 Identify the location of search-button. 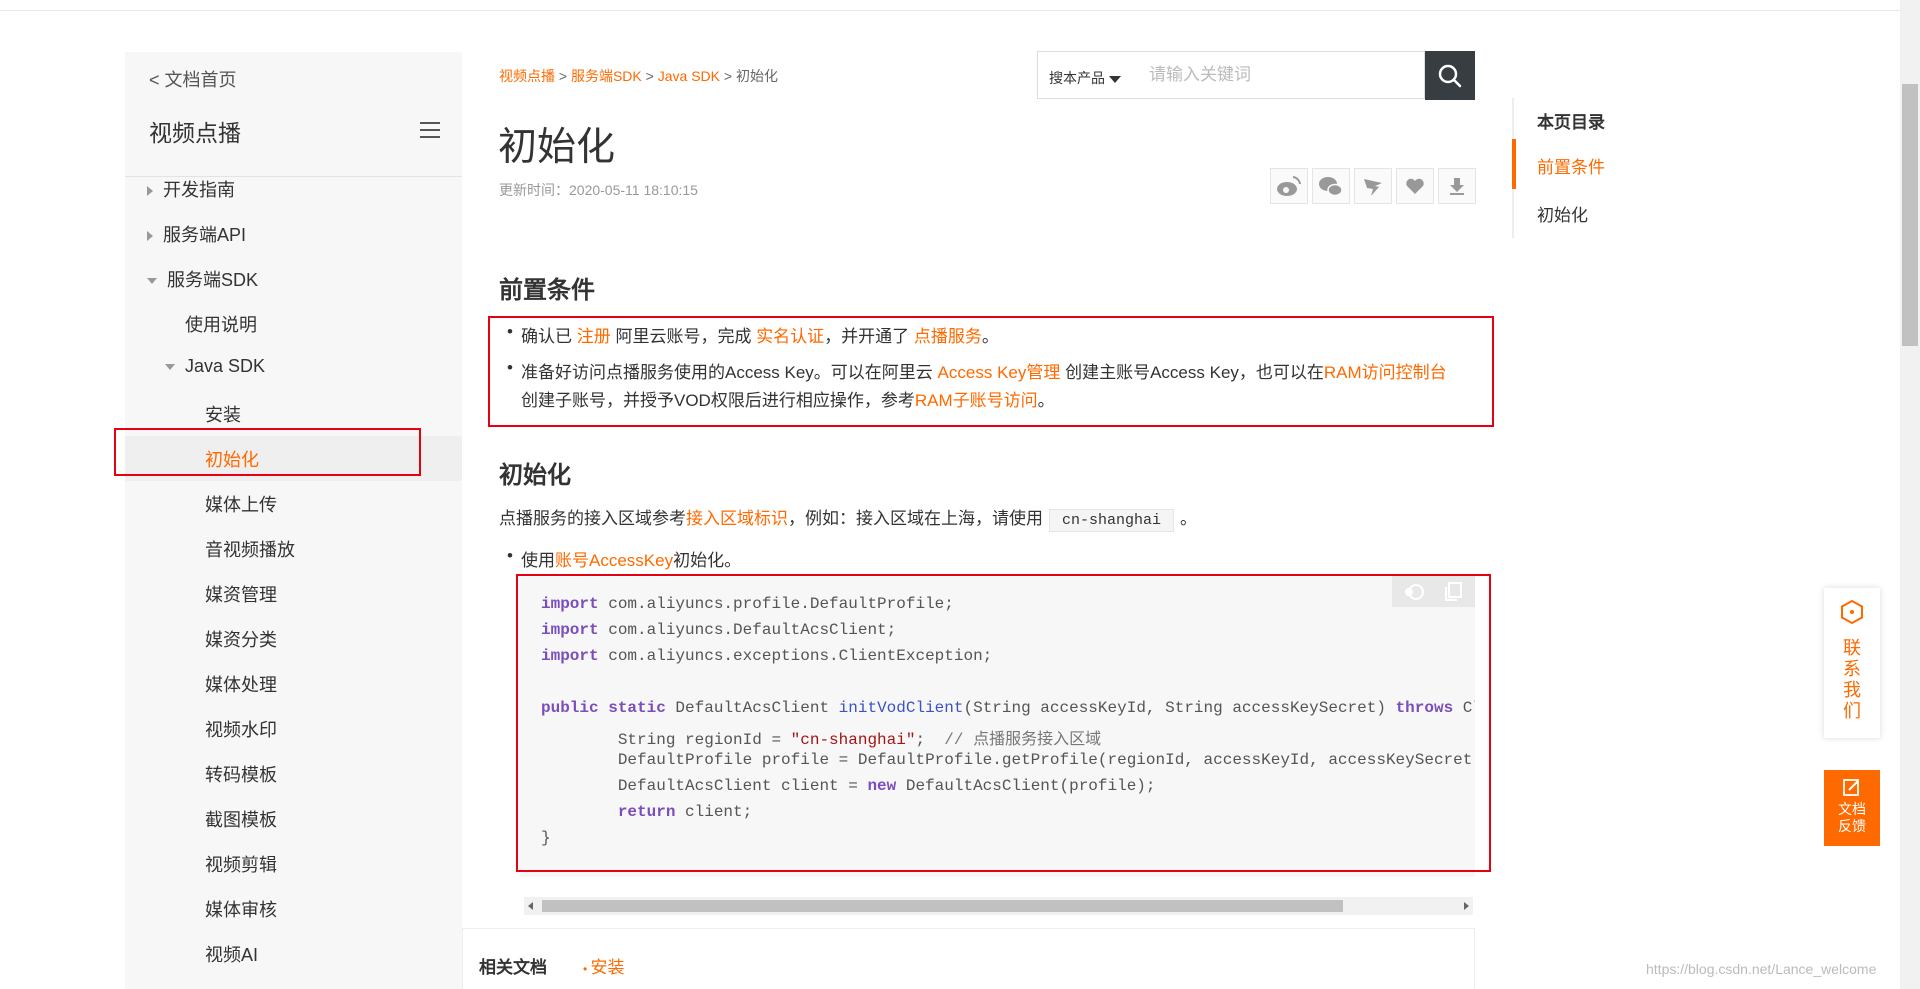
(1450, 75).